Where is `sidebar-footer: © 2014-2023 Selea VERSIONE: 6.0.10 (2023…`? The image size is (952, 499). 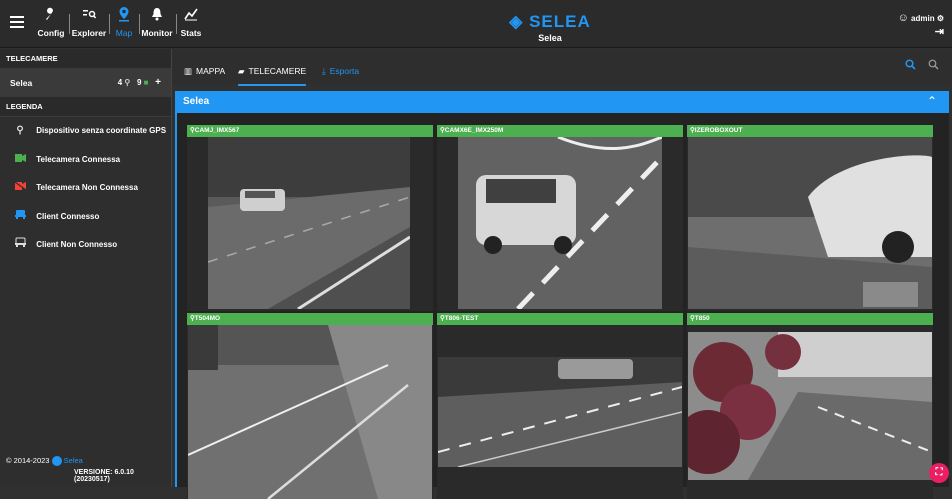 sidebar-footer: © 2014-2023 Selea VERSIONE: 6.0.10 (2023… is located at coordinates (88, 469).